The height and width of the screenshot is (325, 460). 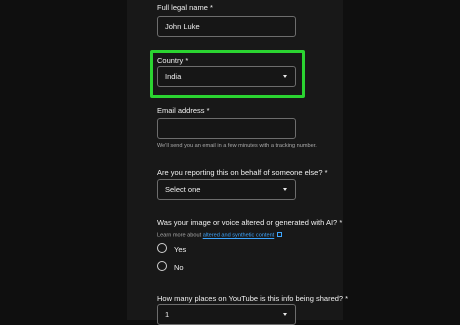 I want to click on places-value: 1, so click(x=167, y=314).